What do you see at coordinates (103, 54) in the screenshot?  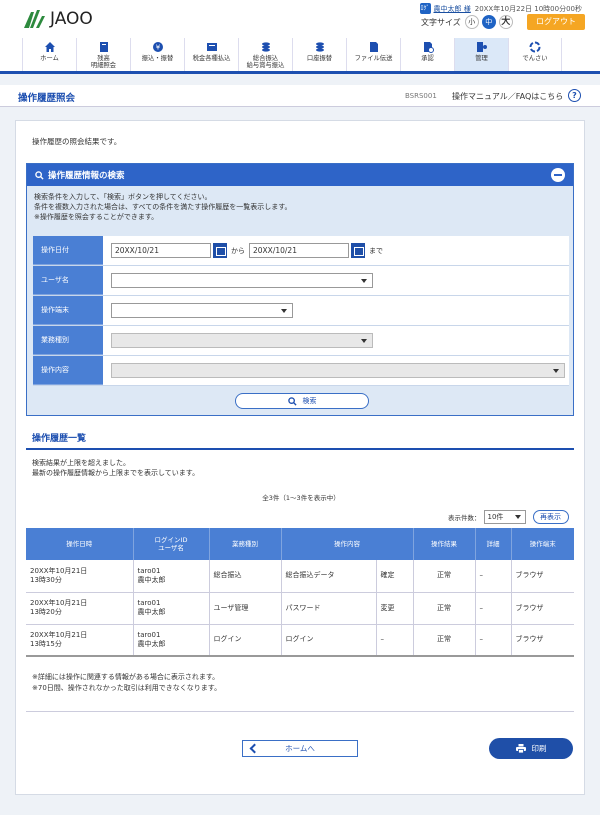 I see `nav-item-balance: 残高 明細照会` at bounding box center [103, 54].